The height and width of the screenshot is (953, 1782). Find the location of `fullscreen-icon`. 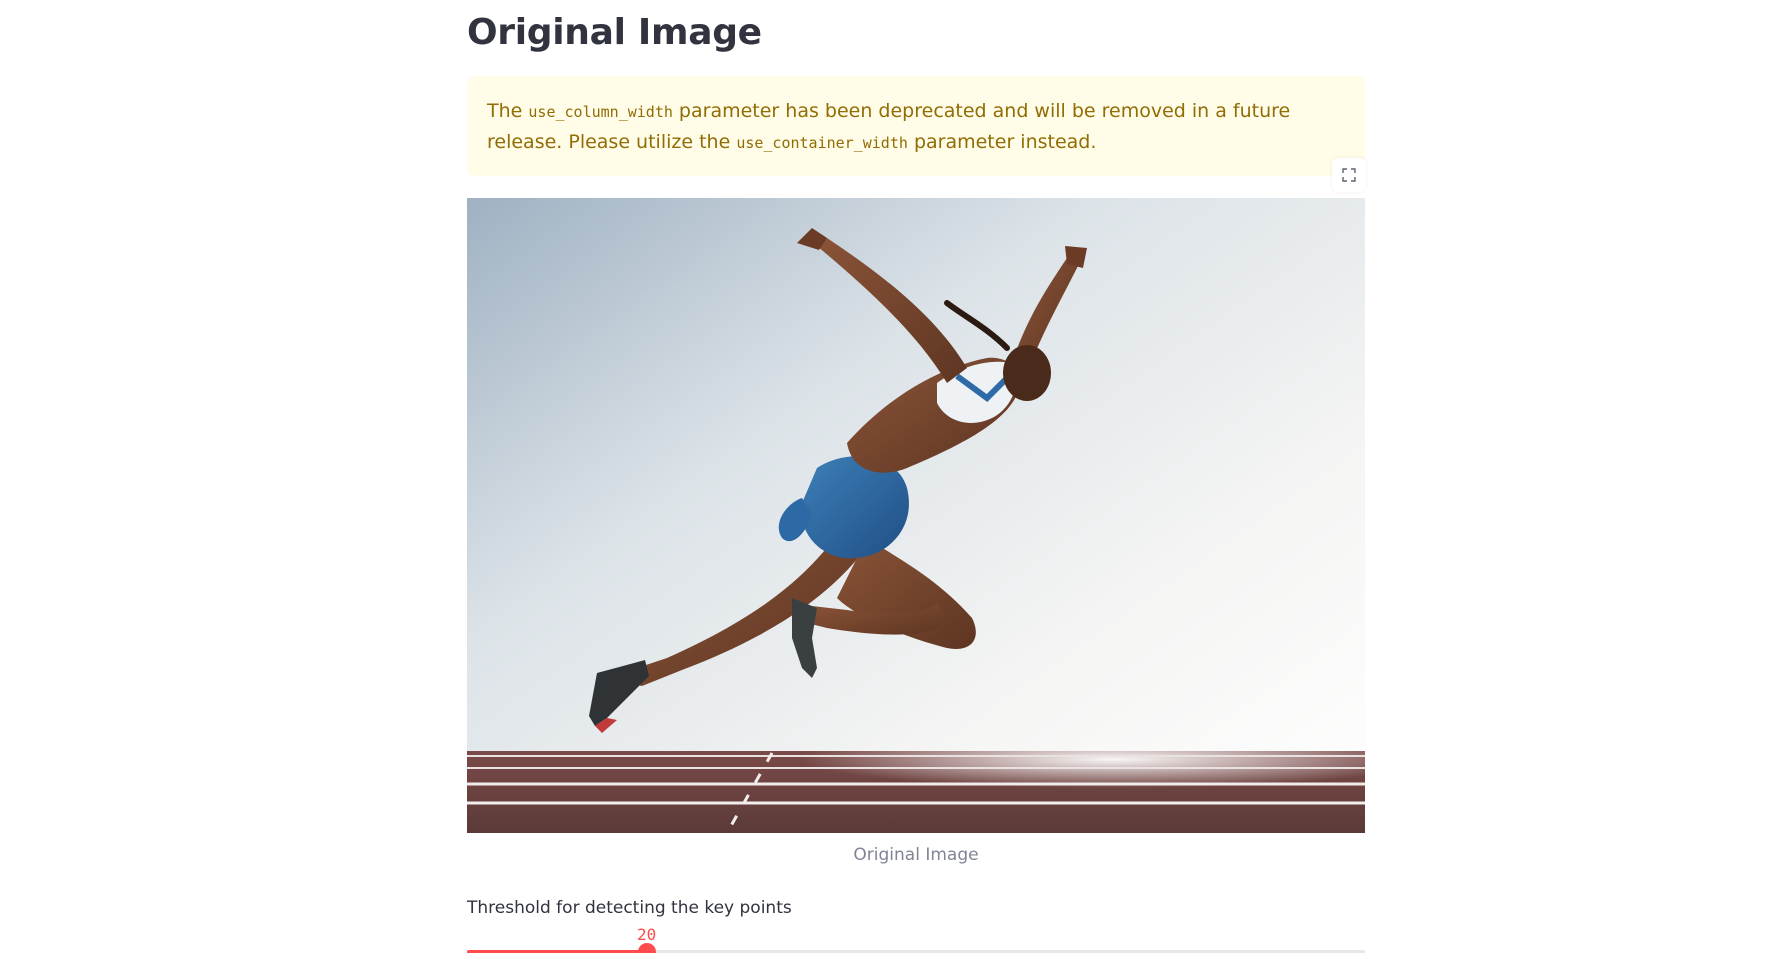

fullscreen-icon is located at coordinates (1349, 175).